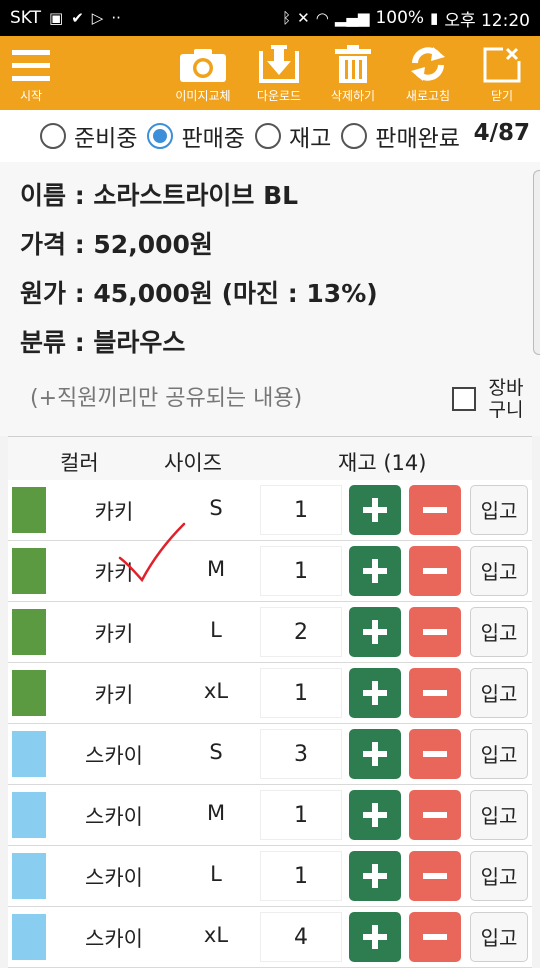 This screenshot has height=968, width=540. Describe the element at coordinates (270, 458) in the screenshot. I see `table-header: 컬러 사이즈 재고 (14)` at that location.